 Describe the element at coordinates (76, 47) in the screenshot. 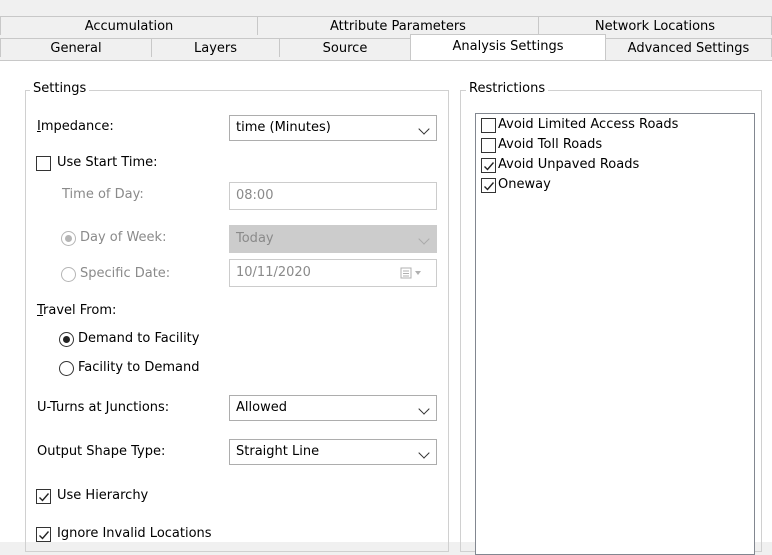

I see `tab-general: General` at that location.